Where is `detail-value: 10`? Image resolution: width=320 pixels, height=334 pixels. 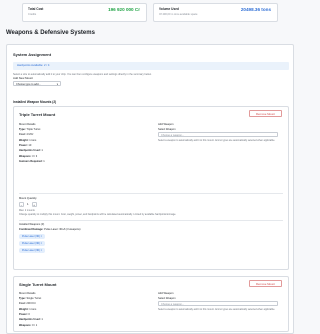 detail-value: 10 is located at coordinates (30, 145).